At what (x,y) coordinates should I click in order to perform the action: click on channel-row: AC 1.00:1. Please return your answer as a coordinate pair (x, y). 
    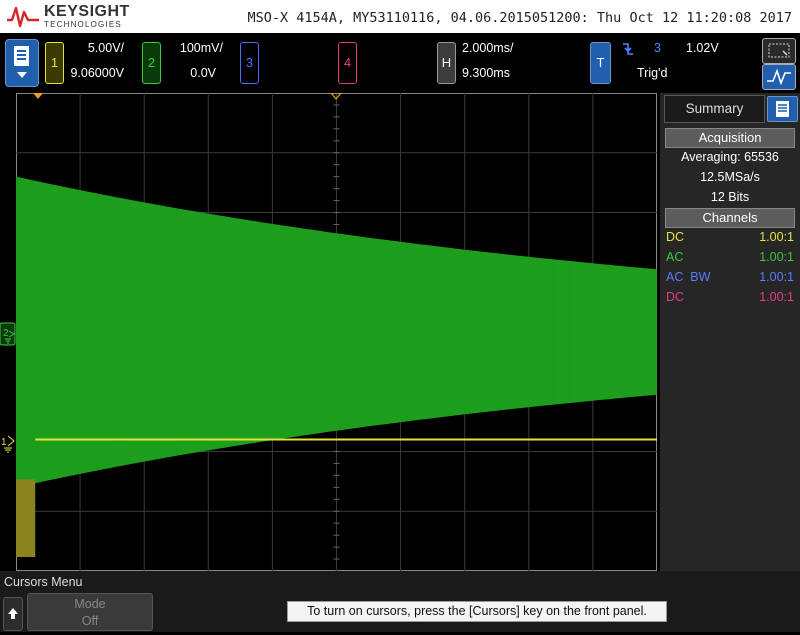
    Looking at the image, I should click on (730, 258).